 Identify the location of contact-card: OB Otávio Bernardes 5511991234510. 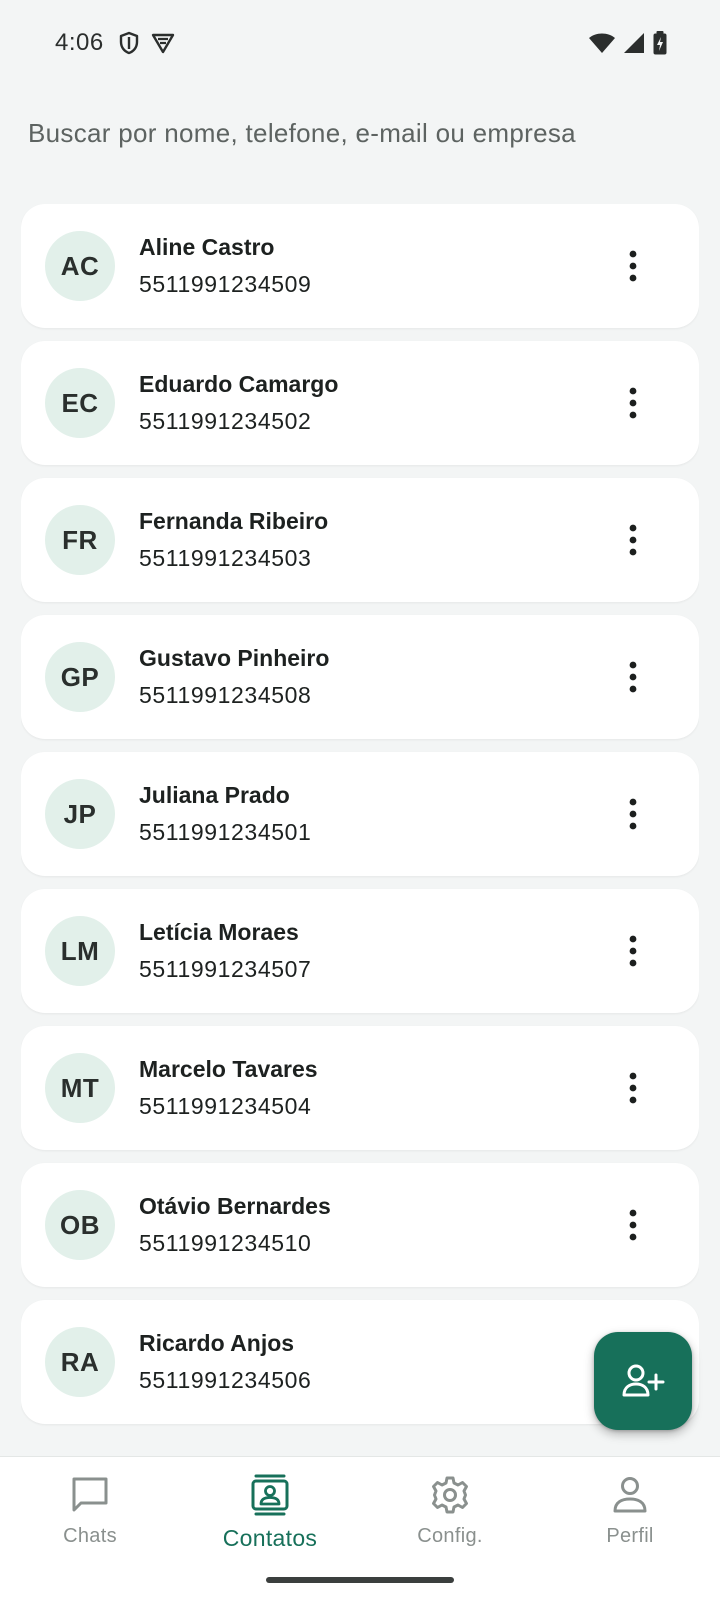
(360, 1225).